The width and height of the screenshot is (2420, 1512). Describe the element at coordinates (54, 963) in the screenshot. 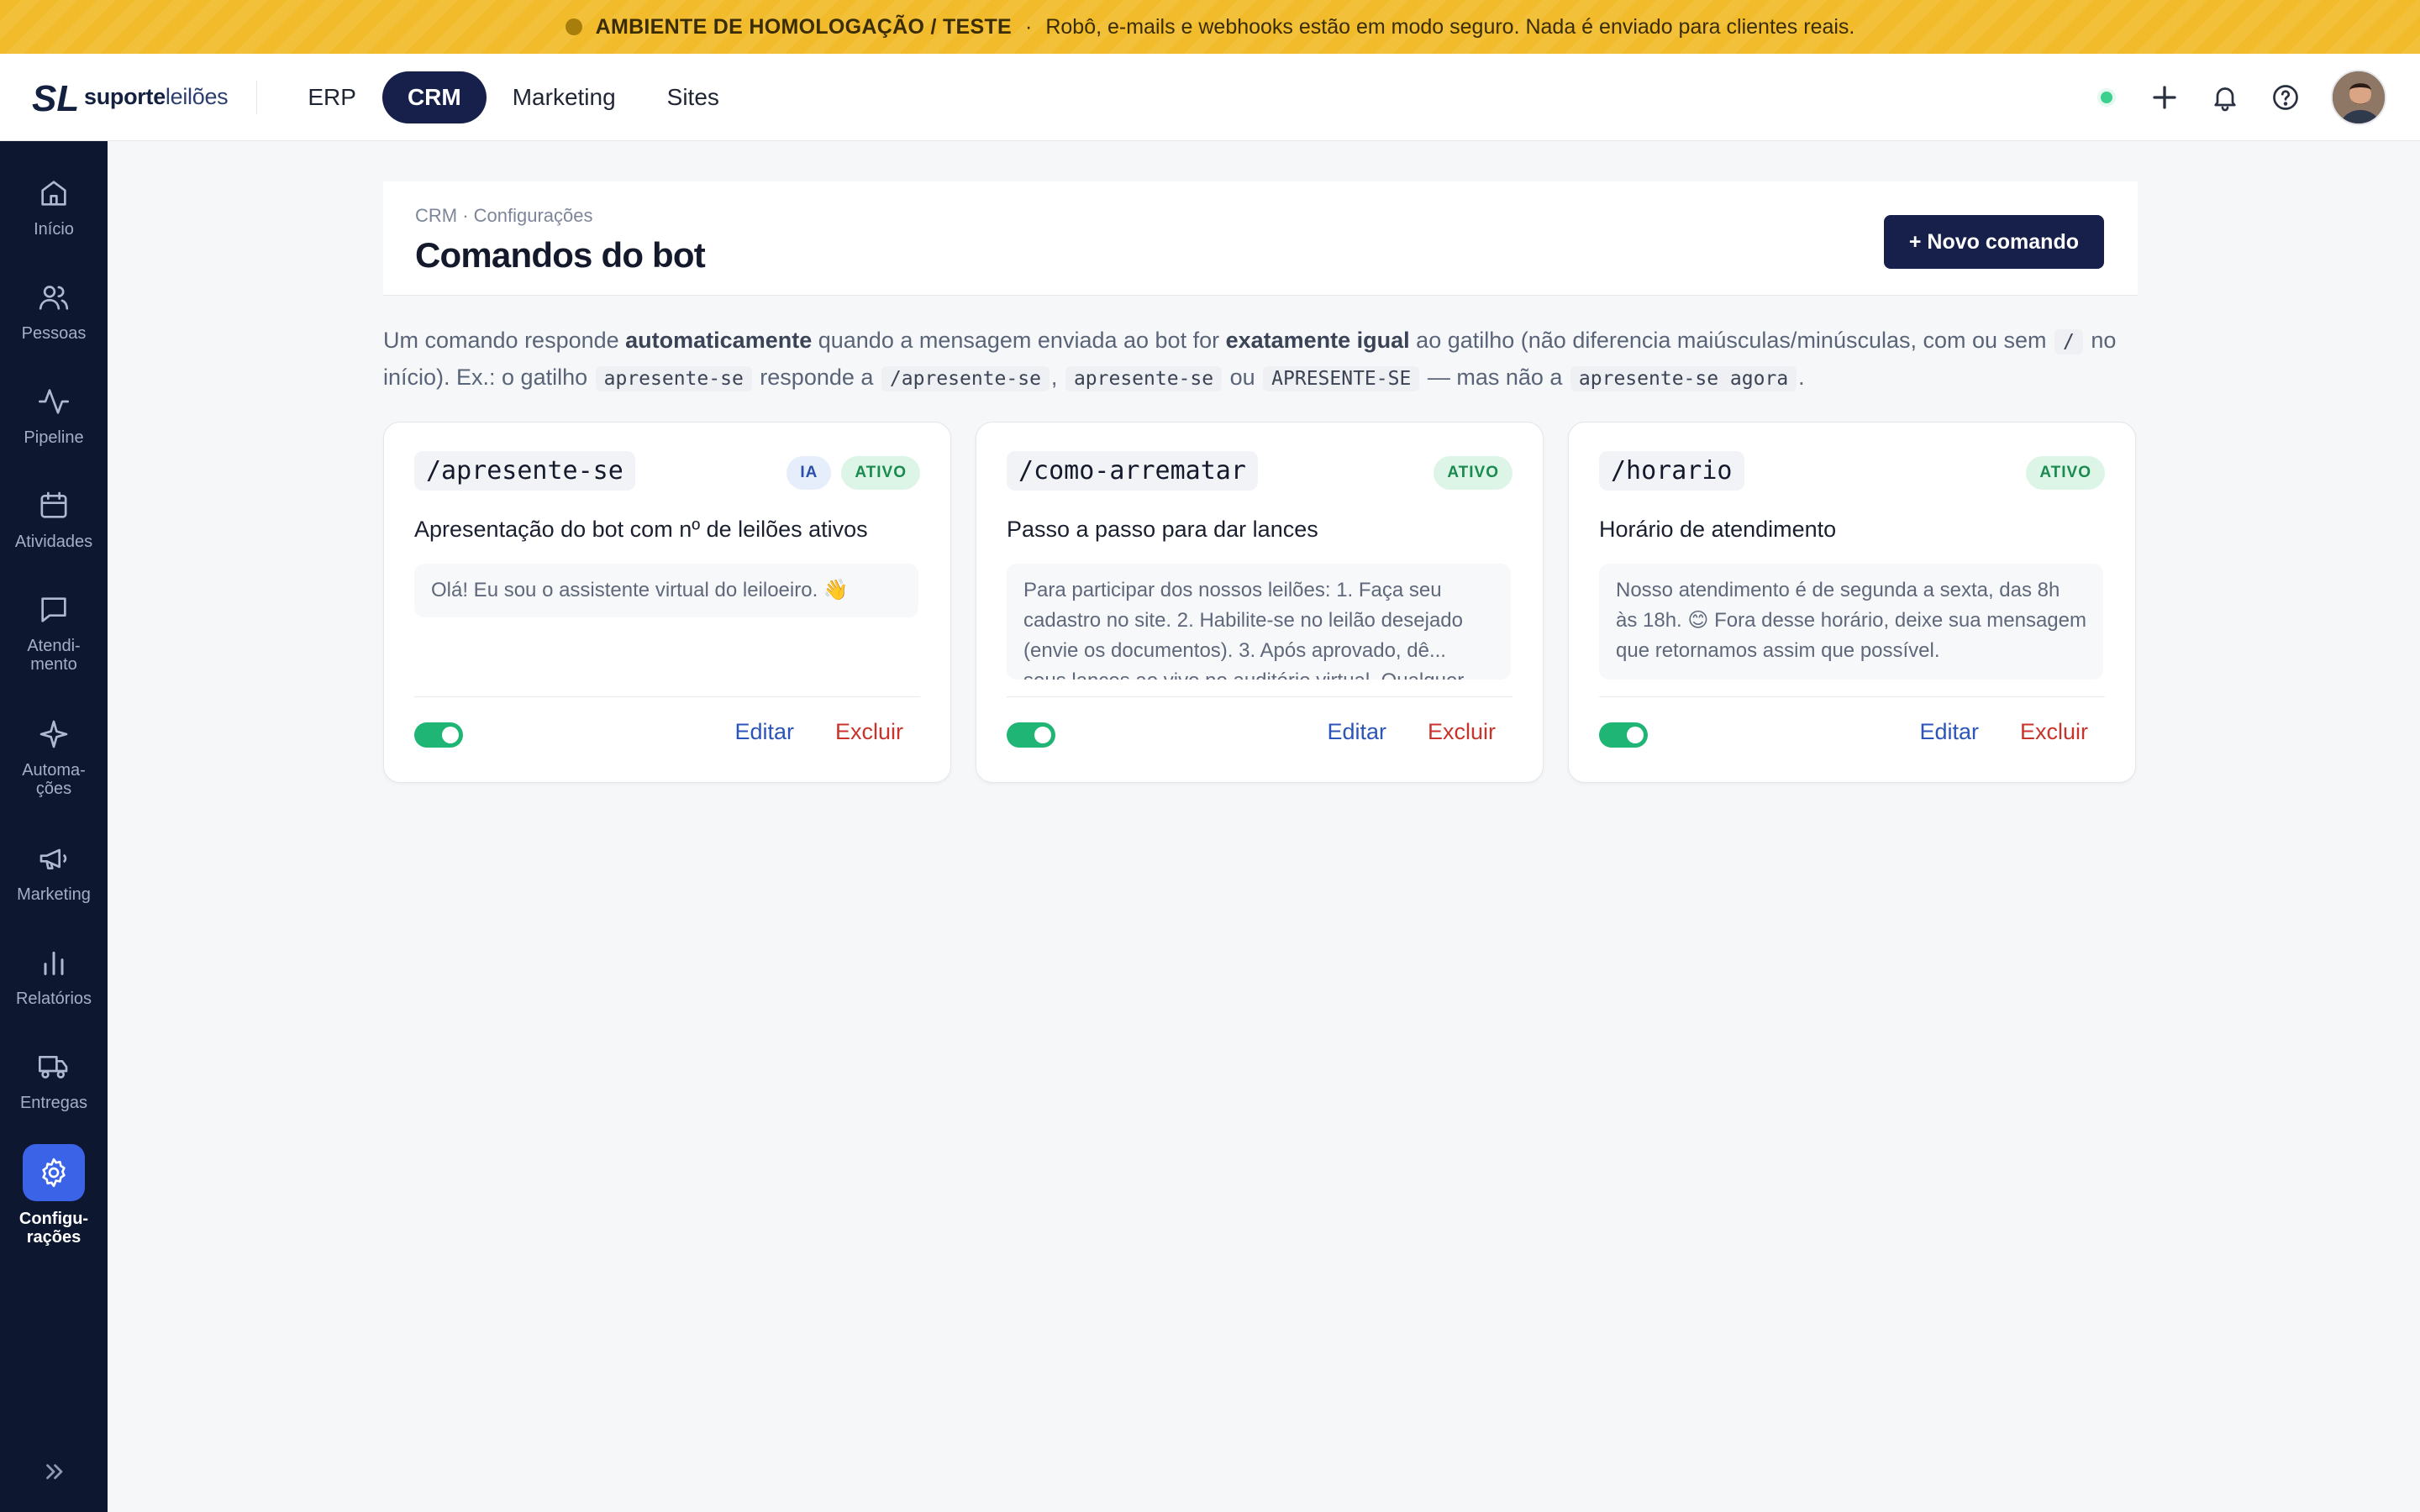

I see `bar-chart-icon` at that location.